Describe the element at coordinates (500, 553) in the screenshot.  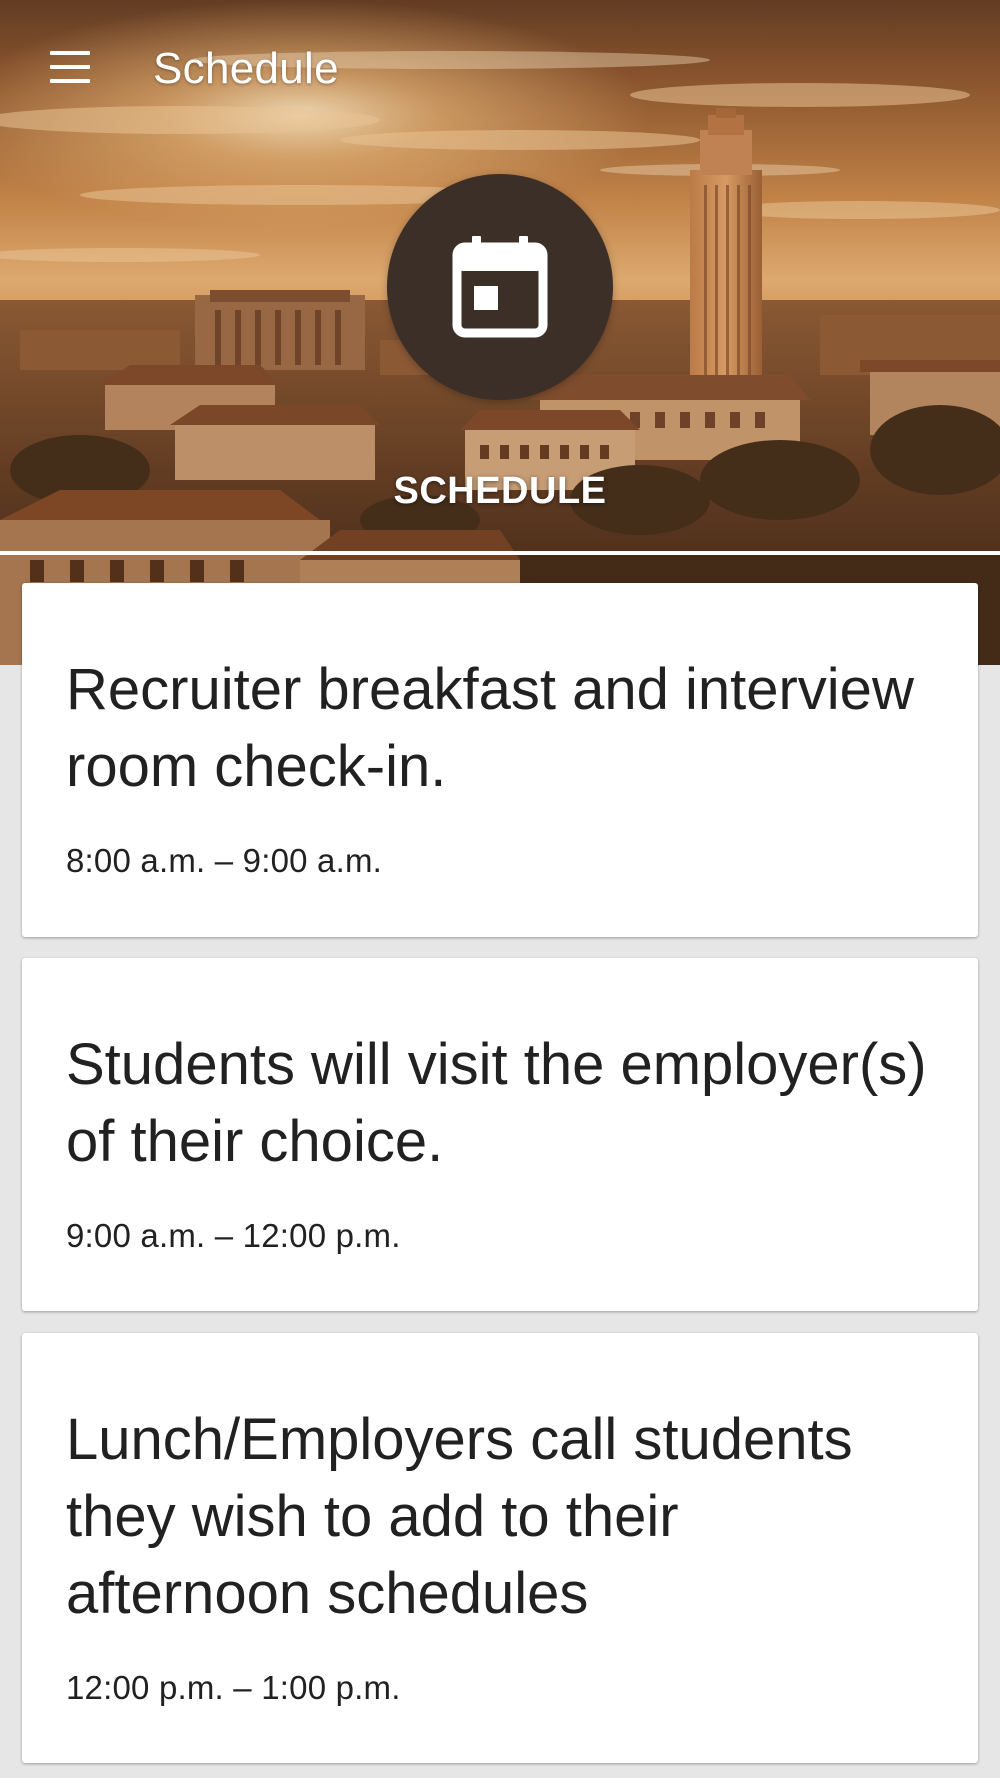
I see `hero-divider` at that location.